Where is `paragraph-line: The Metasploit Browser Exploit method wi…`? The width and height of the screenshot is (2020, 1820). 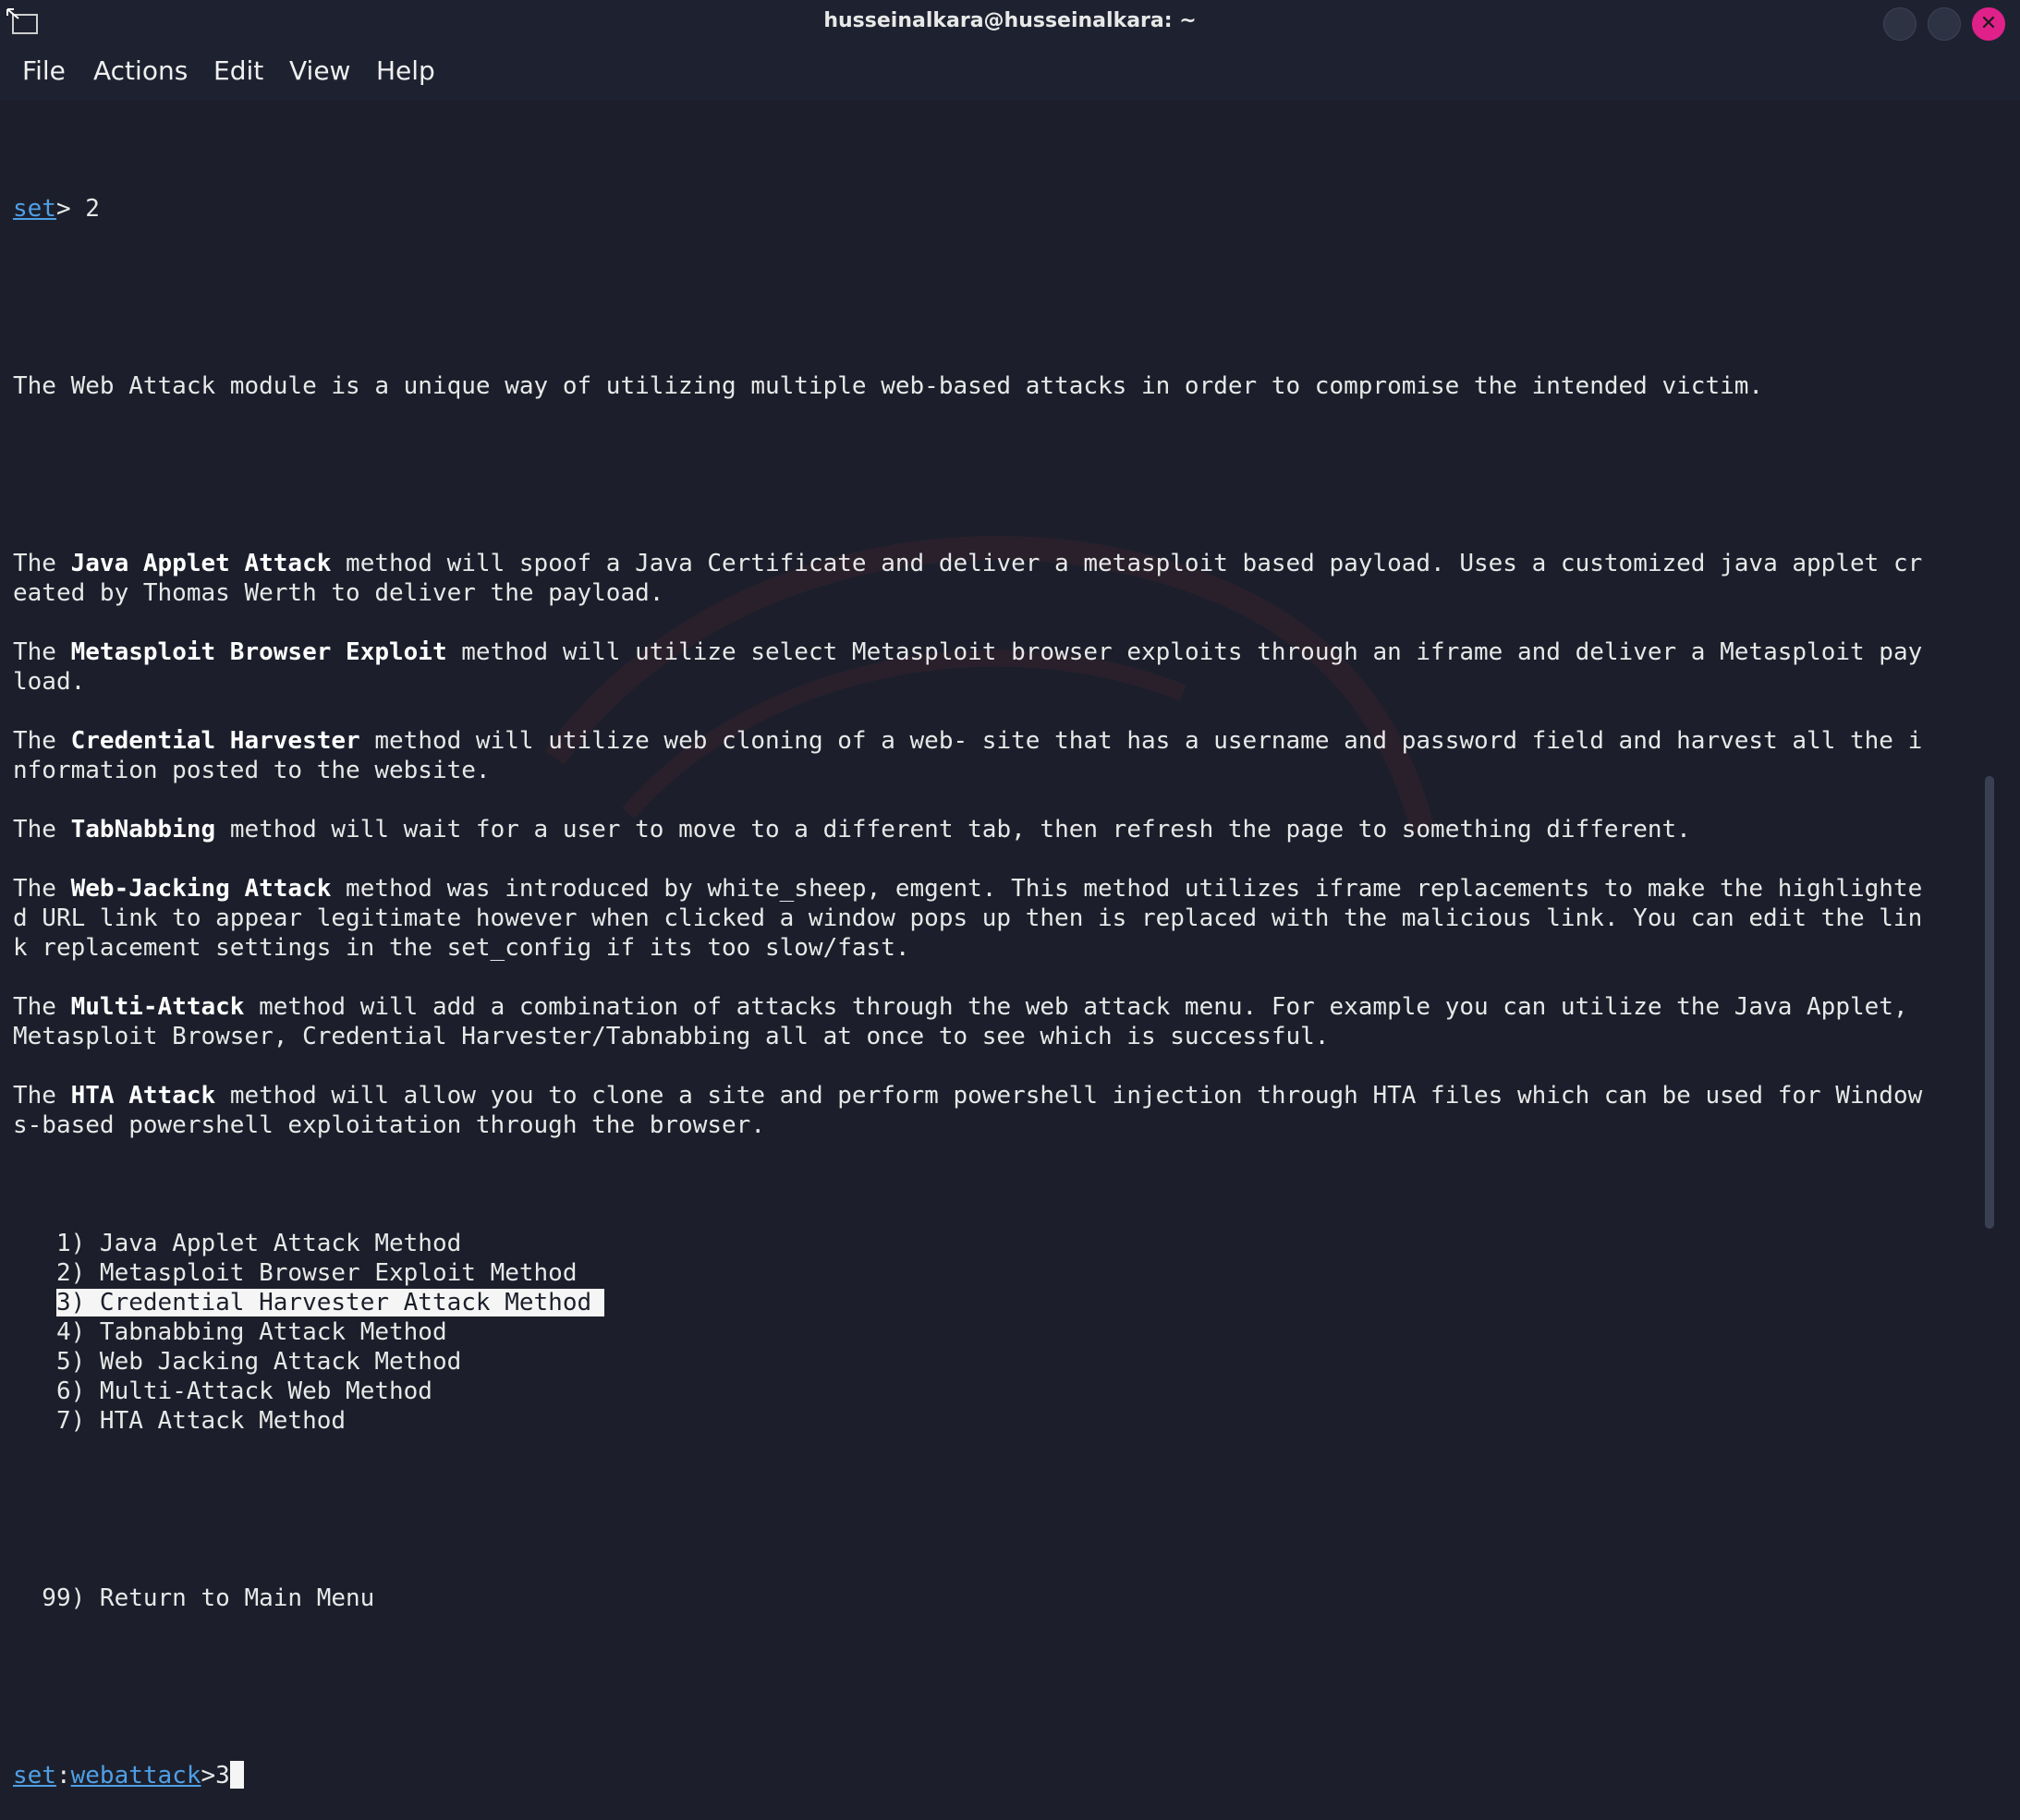 paragraph-line: The Metasploit Browser Exploit method wi… is located at coordinates (995, 652).